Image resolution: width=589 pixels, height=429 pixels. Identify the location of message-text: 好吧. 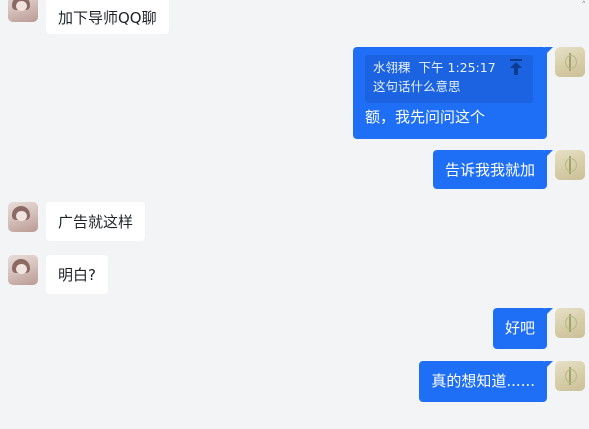
(519, 328).